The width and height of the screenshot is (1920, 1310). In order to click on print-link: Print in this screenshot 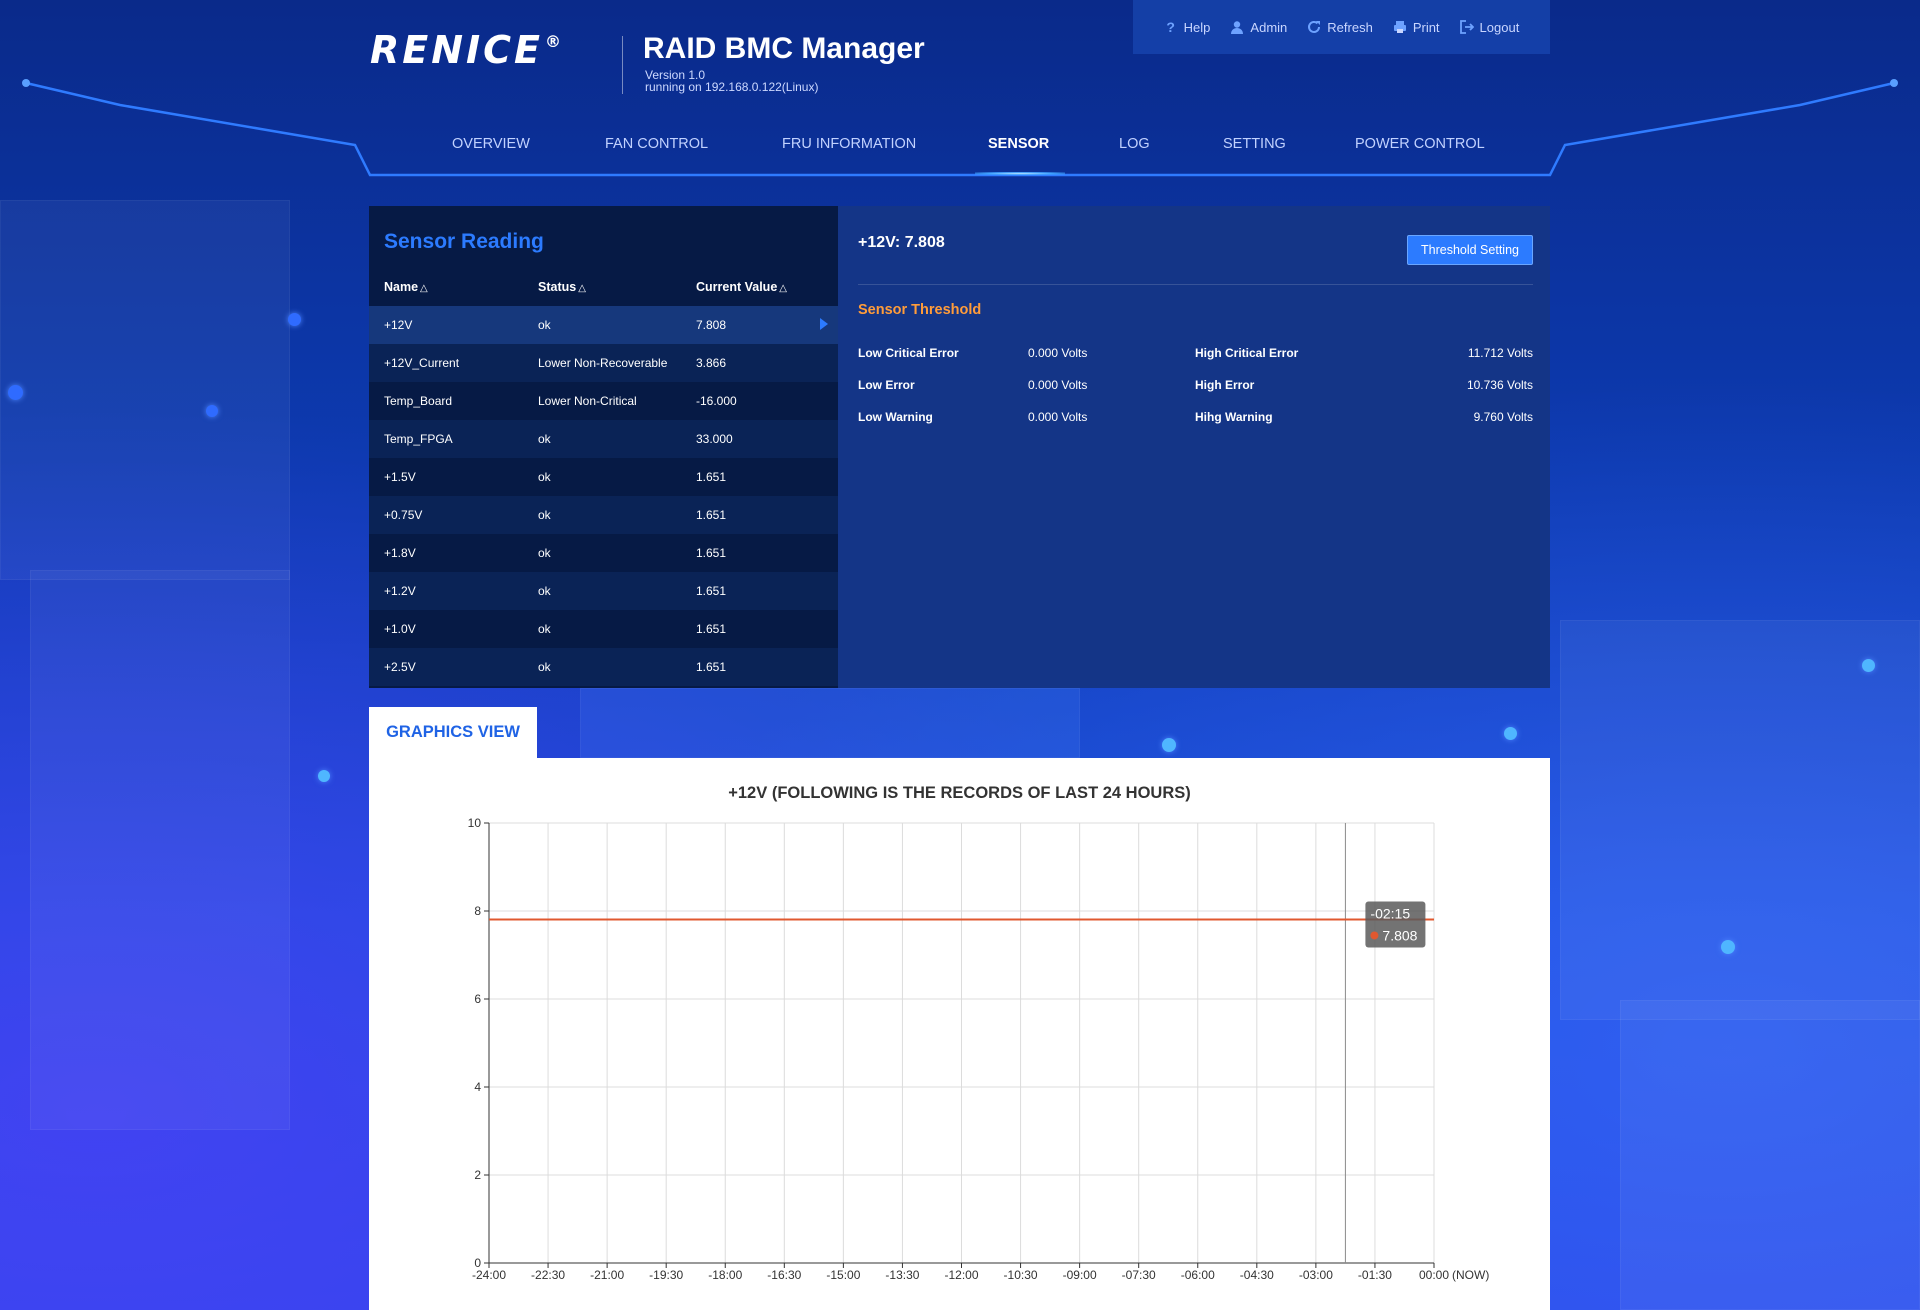, I will do `click(1416, 27)`.